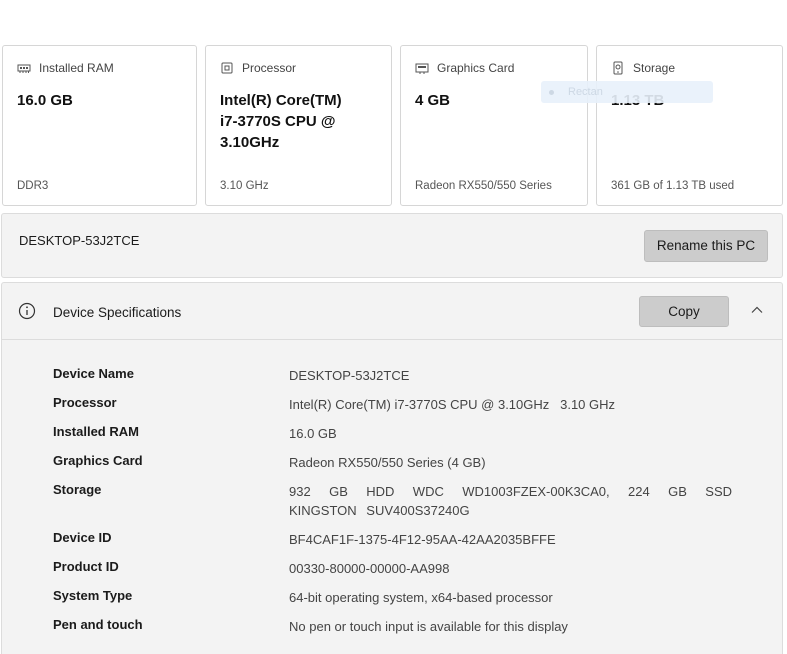 This screenshot has height=654, width=787. What do you see at coordinates (422, 539) in the screenshot?
I see `spec-value: BF4CAF1F-1375-4F12-95AA-42AA2035BFFE` at bounding box center [422, 539].